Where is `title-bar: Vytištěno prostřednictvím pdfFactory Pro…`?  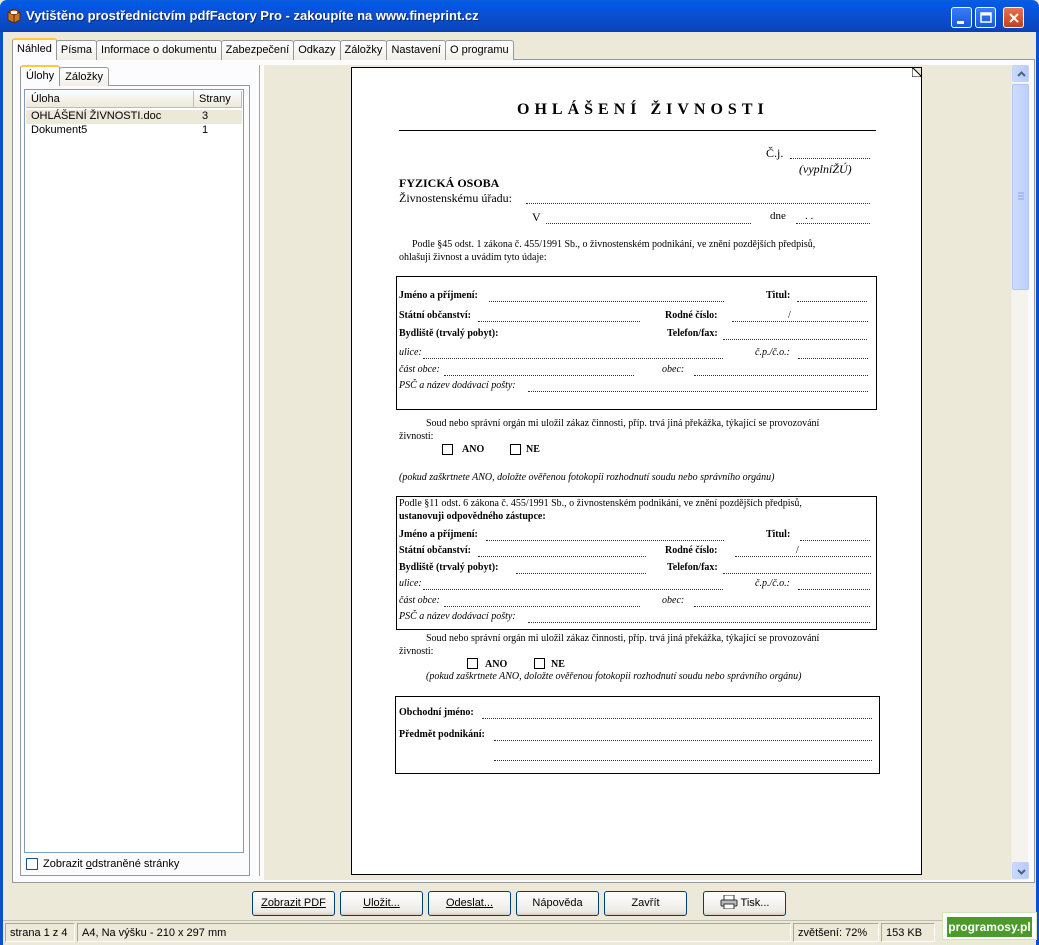 title-bar: Vytištěno prostřednictvím pdfFactory Pro… is located at coordinates (519, 16).